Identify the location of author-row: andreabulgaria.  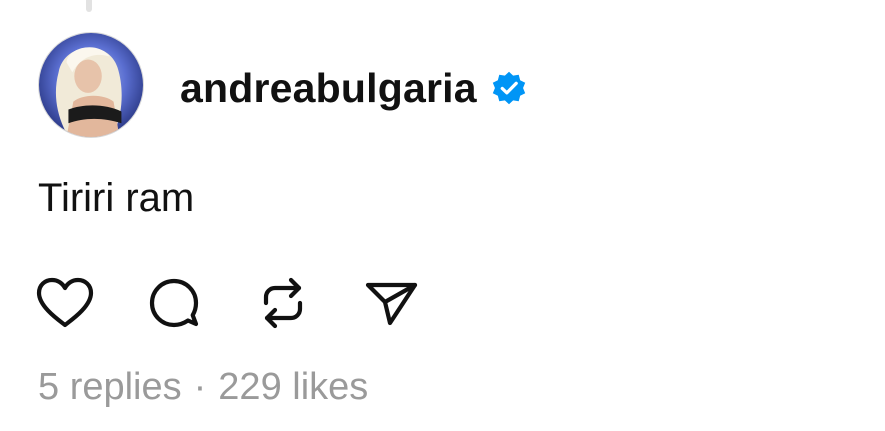
(353, 88).